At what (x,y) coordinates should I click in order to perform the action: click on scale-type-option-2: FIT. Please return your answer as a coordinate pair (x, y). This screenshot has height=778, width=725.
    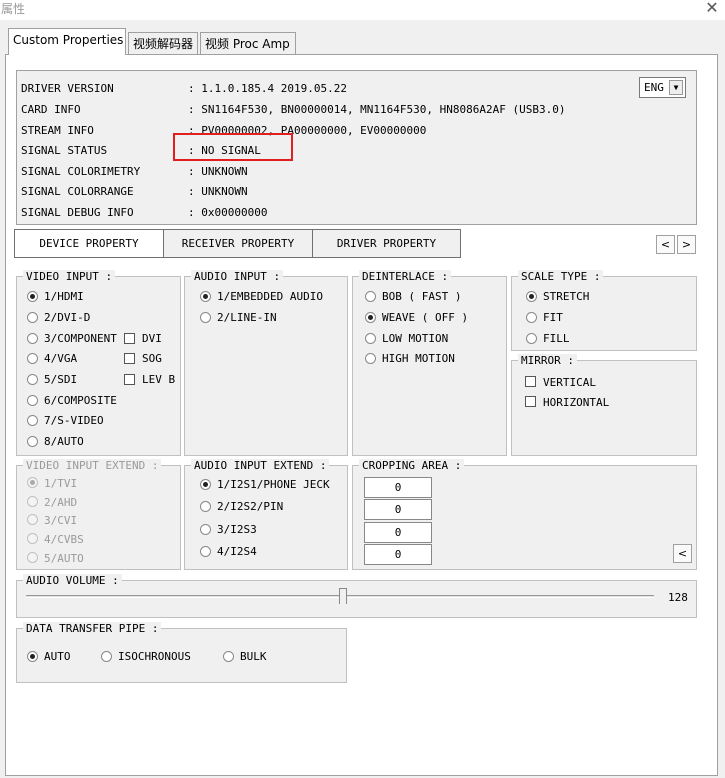
    Looking at the image, I should click on (553, 317).